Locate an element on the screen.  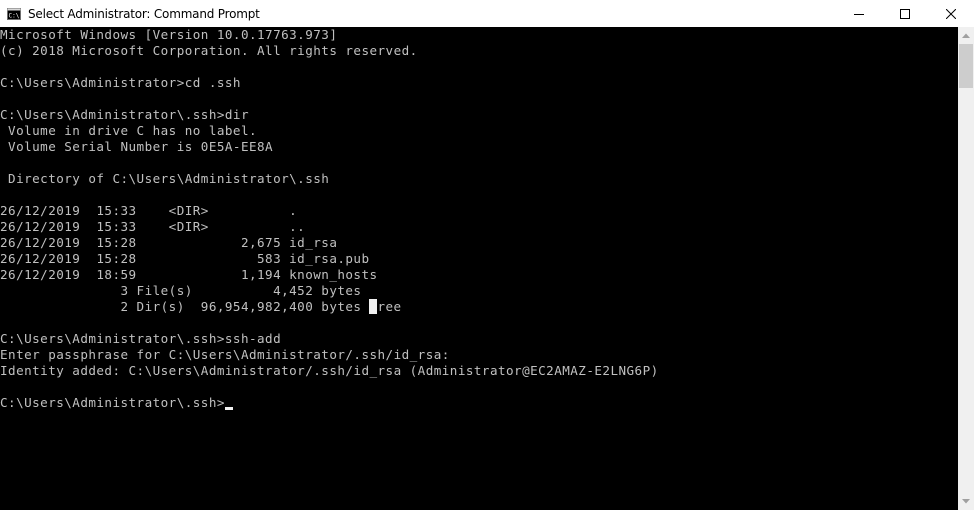
text-cursor is located at coordinates (228, 408).